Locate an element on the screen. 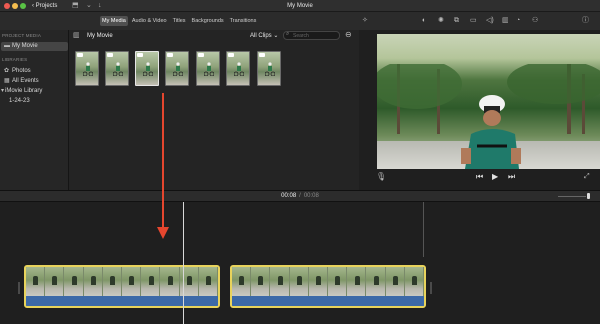 The image size is (600, 324). skip-back-icon: ⏮︎ is located at coordinates (479, 177).